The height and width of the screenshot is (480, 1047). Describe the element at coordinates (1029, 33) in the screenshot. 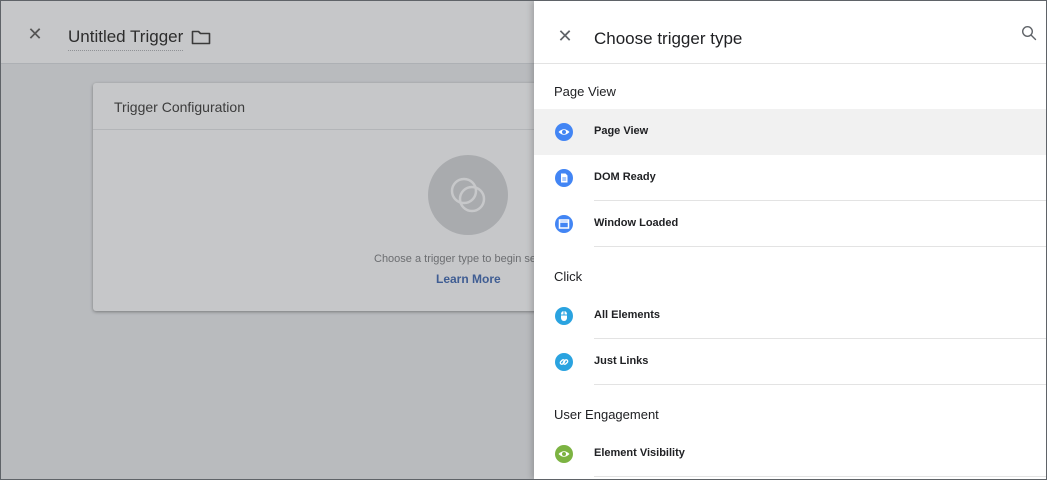

I see `search-icon` at that location.